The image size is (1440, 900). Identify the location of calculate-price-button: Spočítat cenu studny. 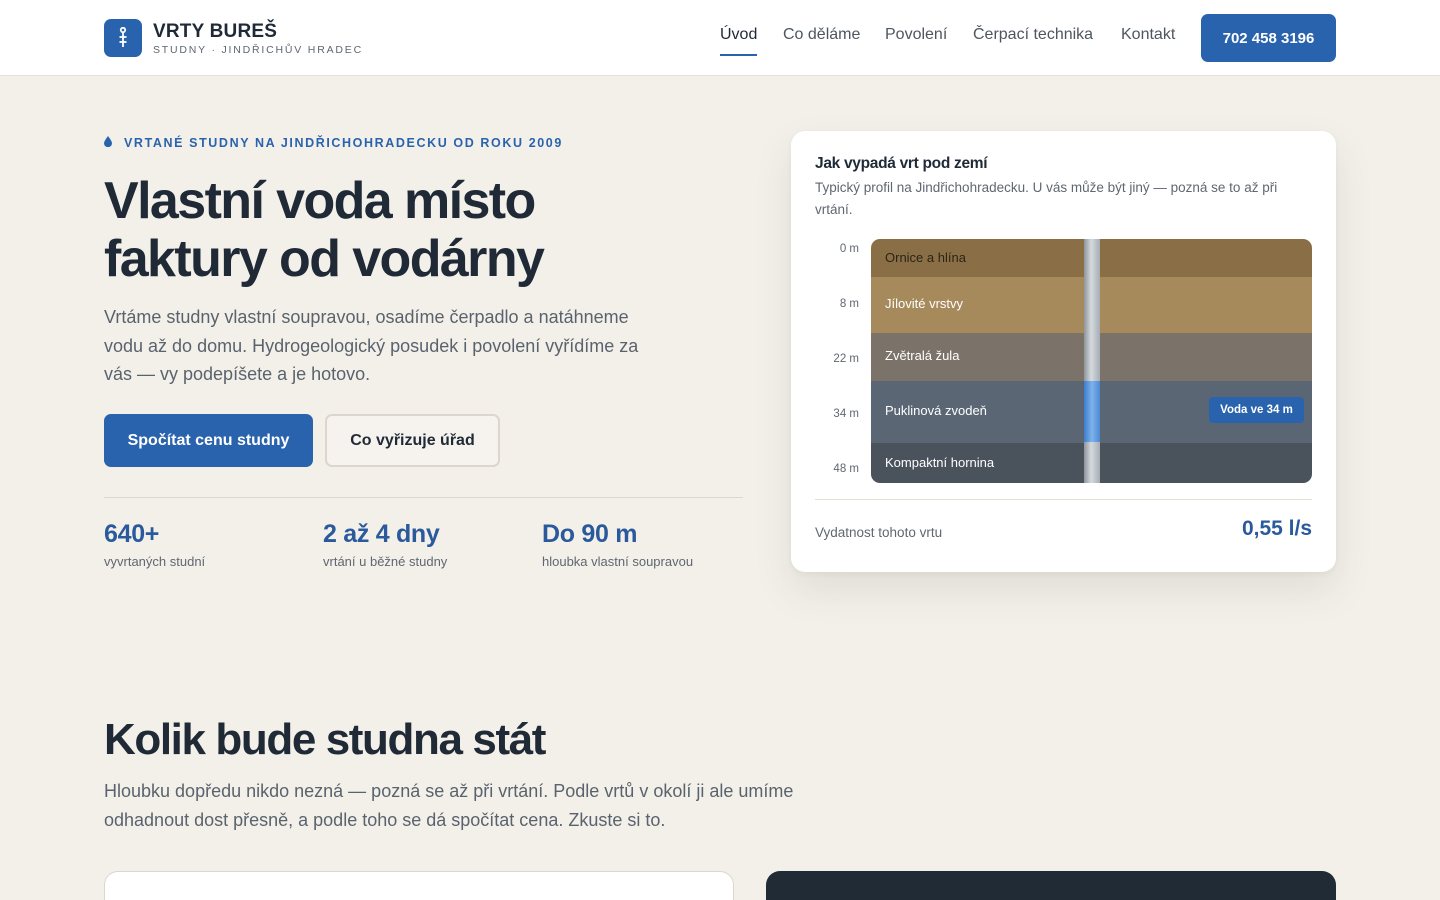
(208, 440).